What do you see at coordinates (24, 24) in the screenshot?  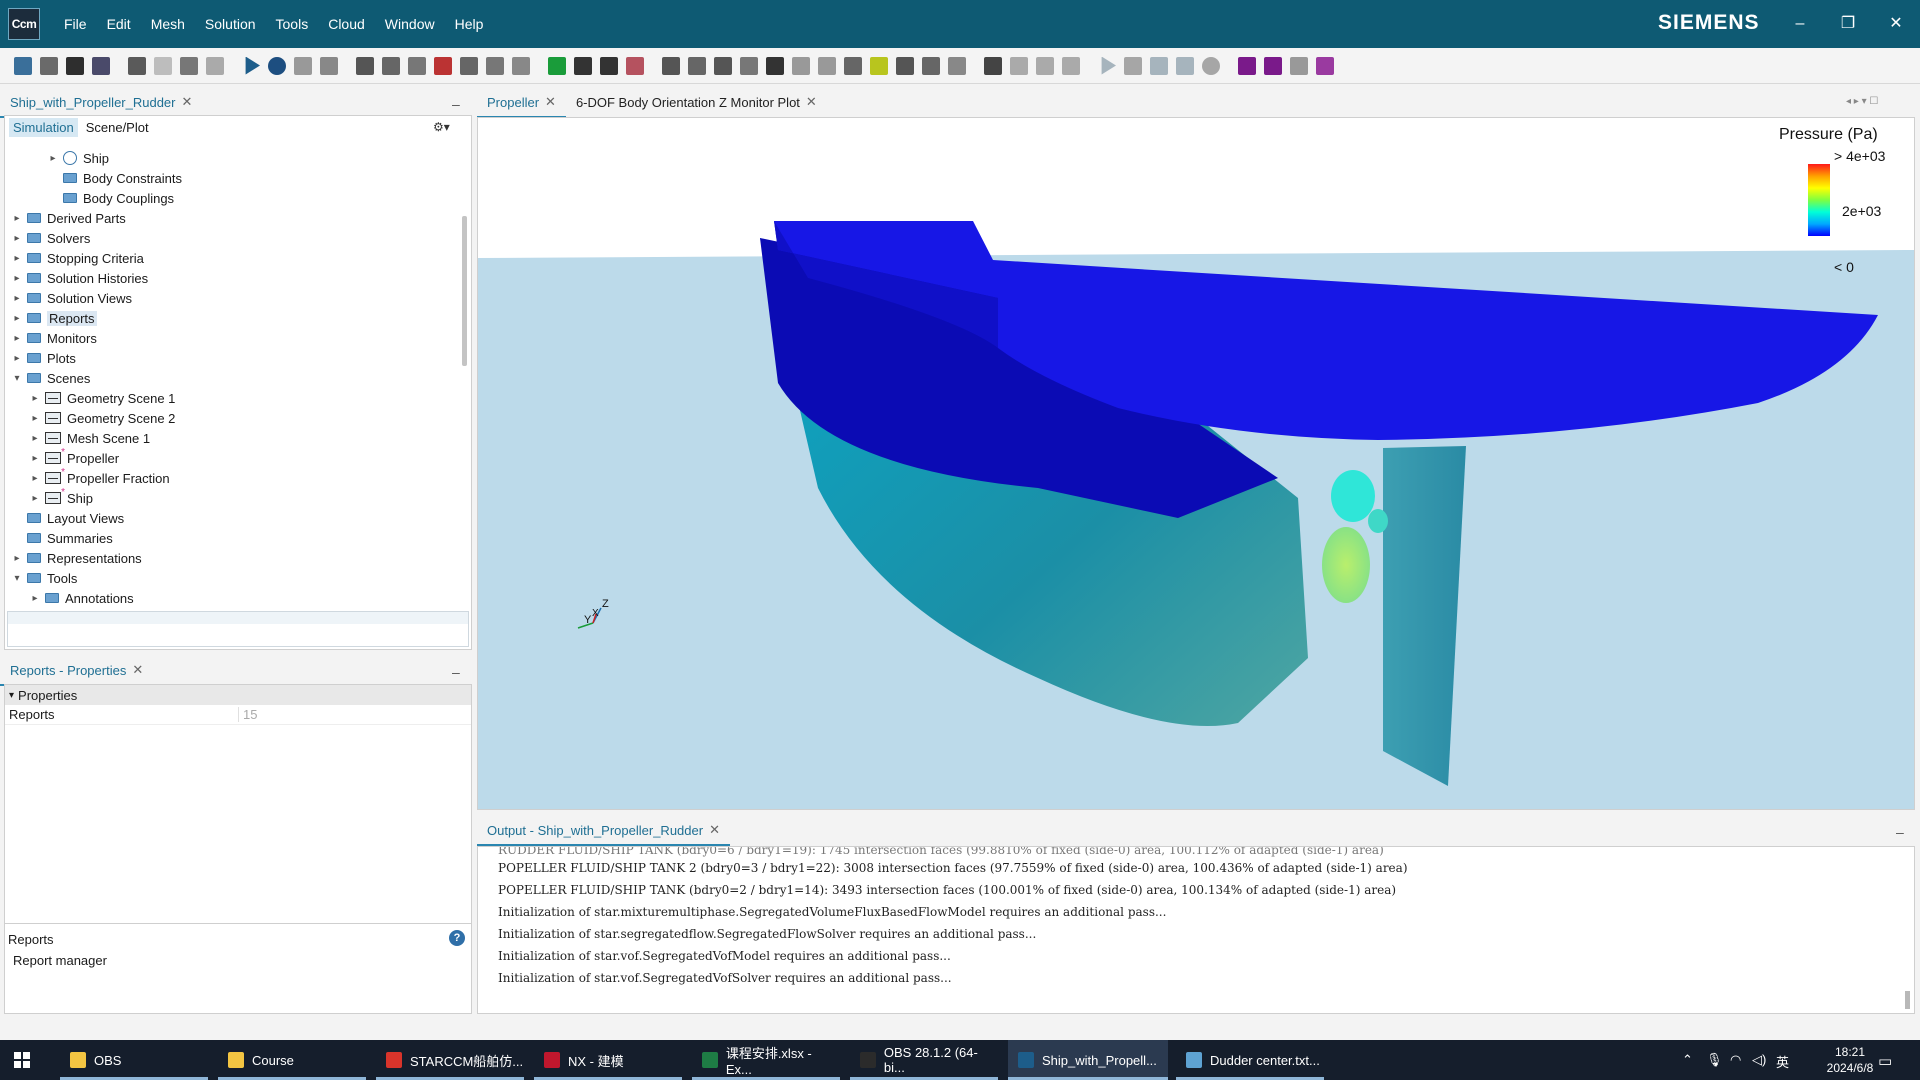 I see `starccm-logo-icon: Ccm` at bounding box center [24, 24].